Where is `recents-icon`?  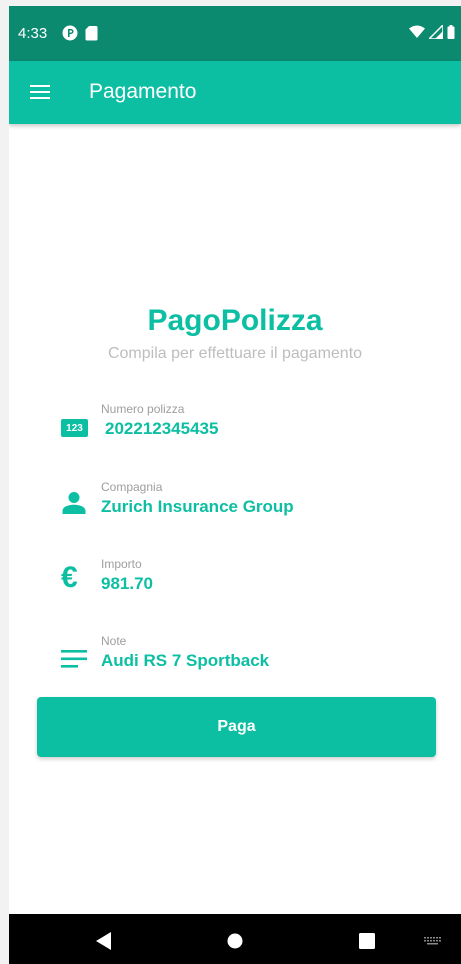 recents-icon is located at coordinates (367, 941).